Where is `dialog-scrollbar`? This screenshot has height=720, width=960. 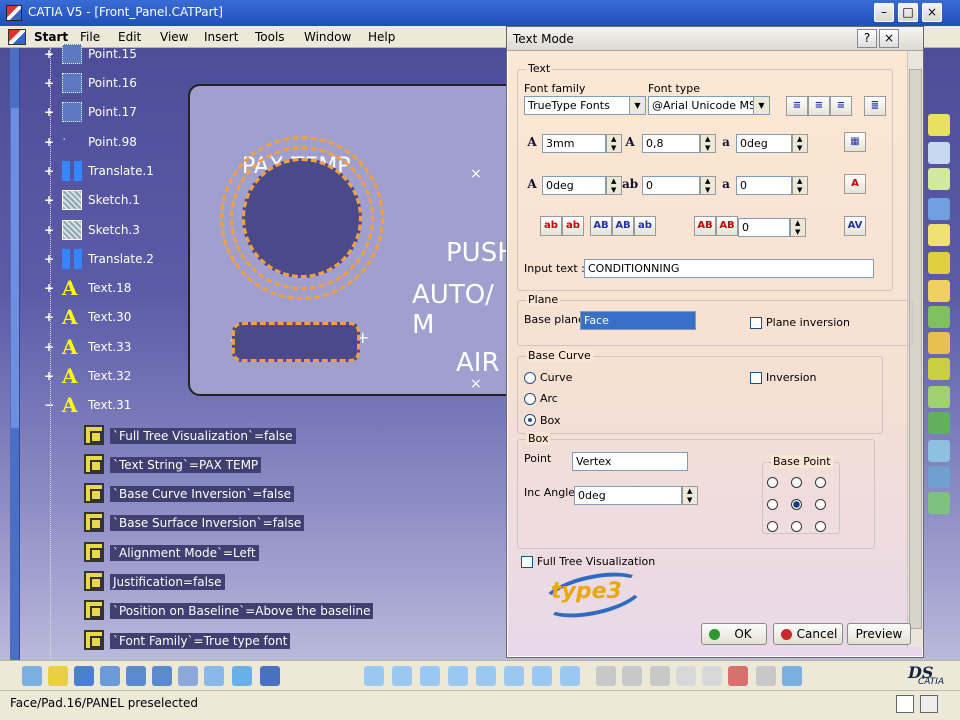 dialog-scrollbar is located at coordinates (915, 349).